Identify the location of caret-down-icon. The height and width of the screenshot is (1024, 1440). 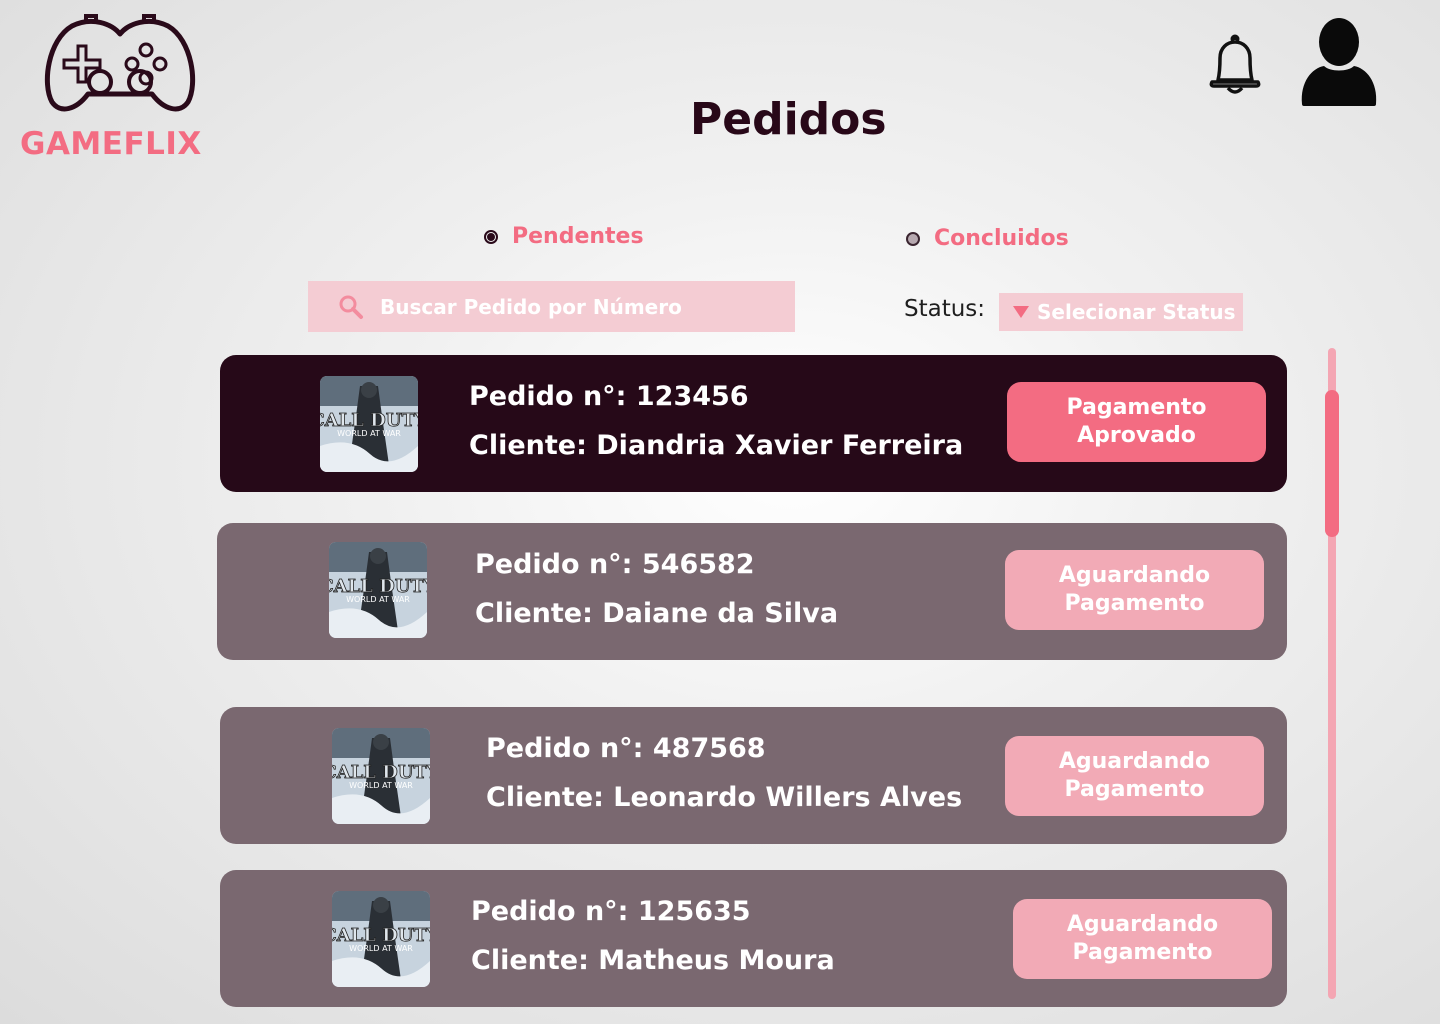
(1021, 312).